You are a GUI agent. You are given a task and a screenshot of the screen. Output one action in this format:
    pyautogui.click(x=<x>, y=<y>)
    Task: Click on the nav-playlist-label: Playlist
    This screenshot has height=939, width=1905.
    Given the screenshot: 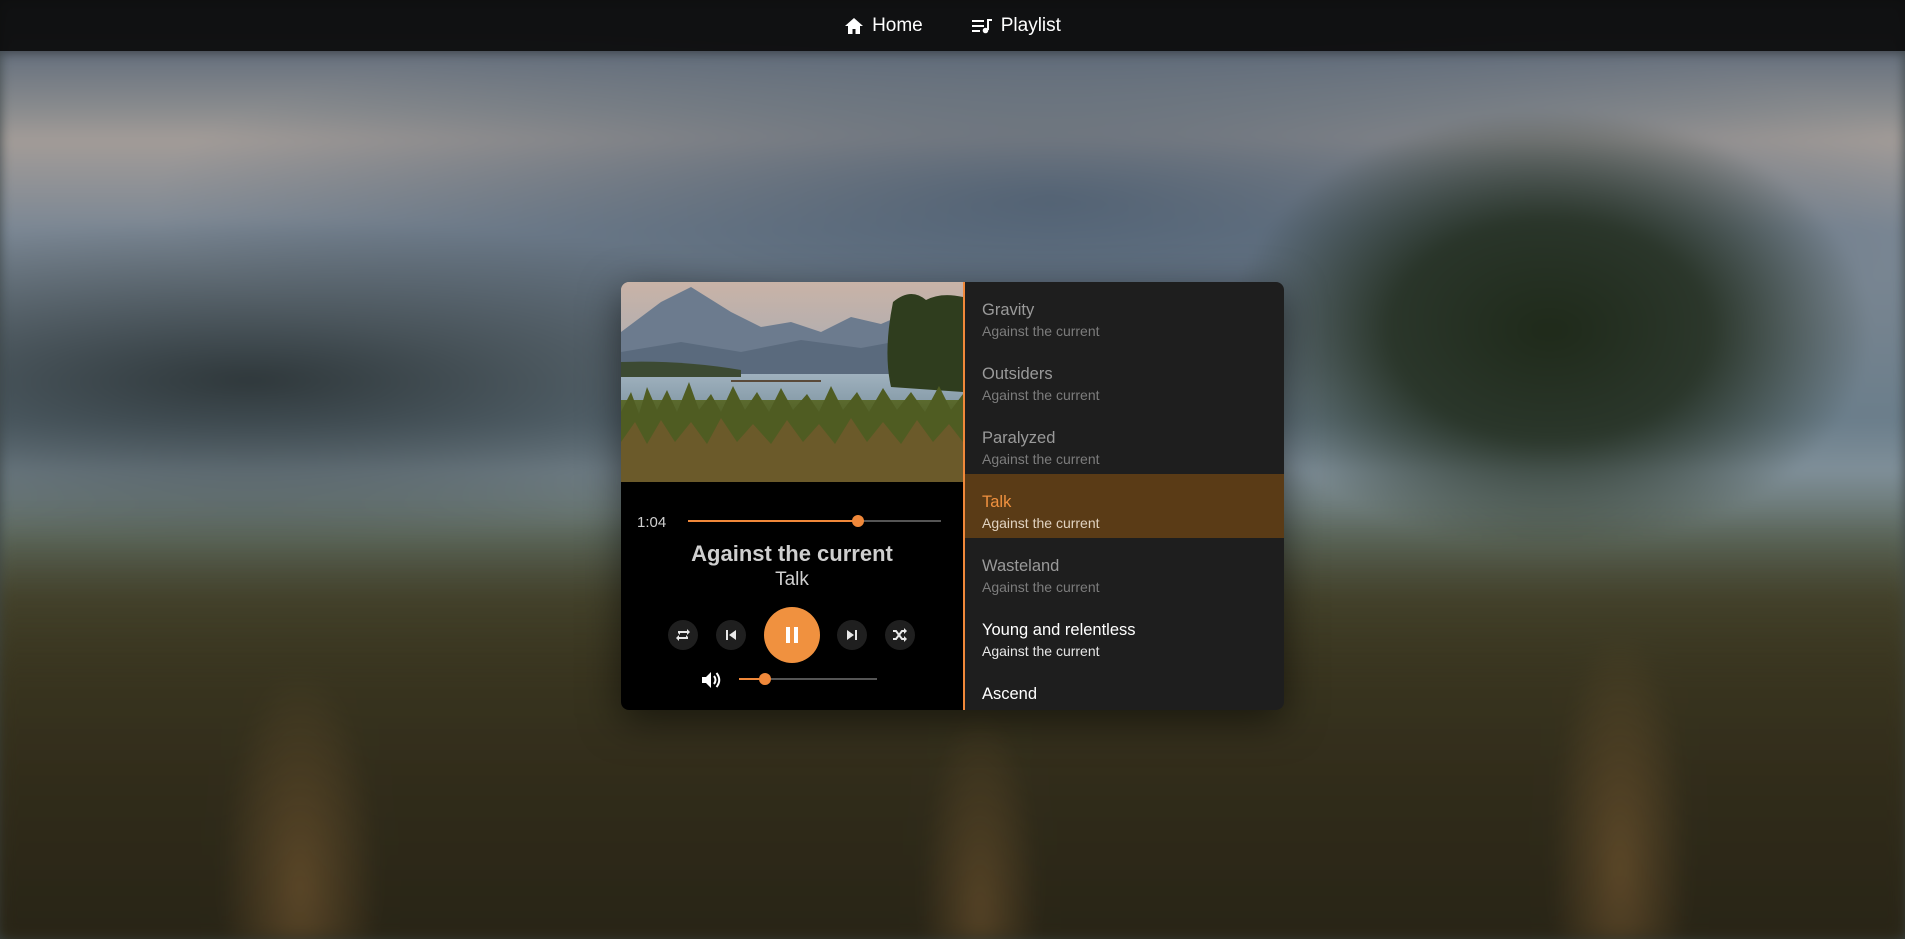 What is the action you would take?
    pyautogui.click(x=1030, y=25)
    